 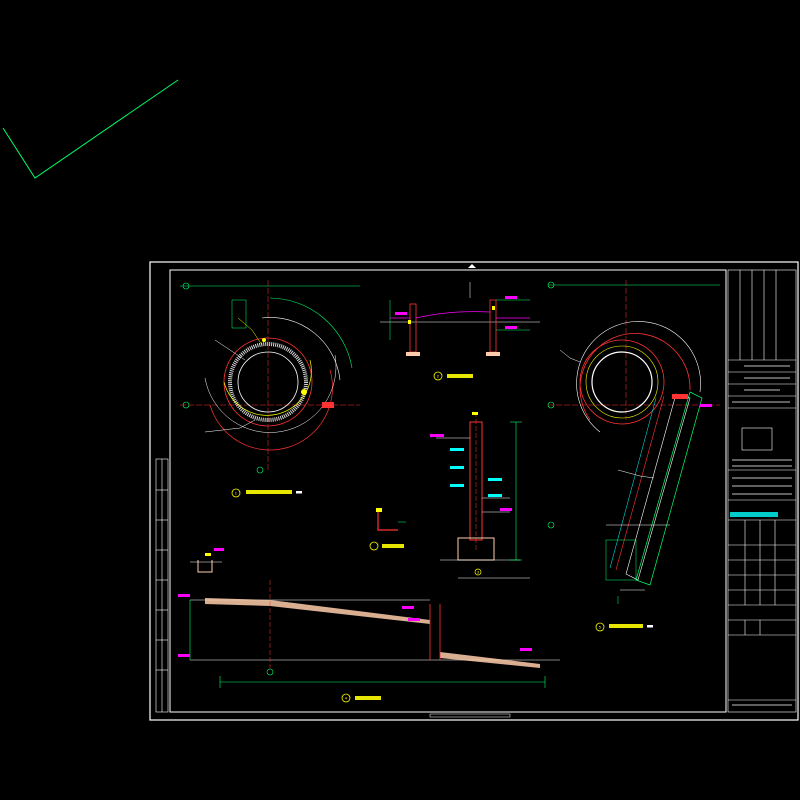 What do you see at coordinates (346, 699) in the screenshot?
I see `view-4-number: 4` at bounding box center [346, 699].